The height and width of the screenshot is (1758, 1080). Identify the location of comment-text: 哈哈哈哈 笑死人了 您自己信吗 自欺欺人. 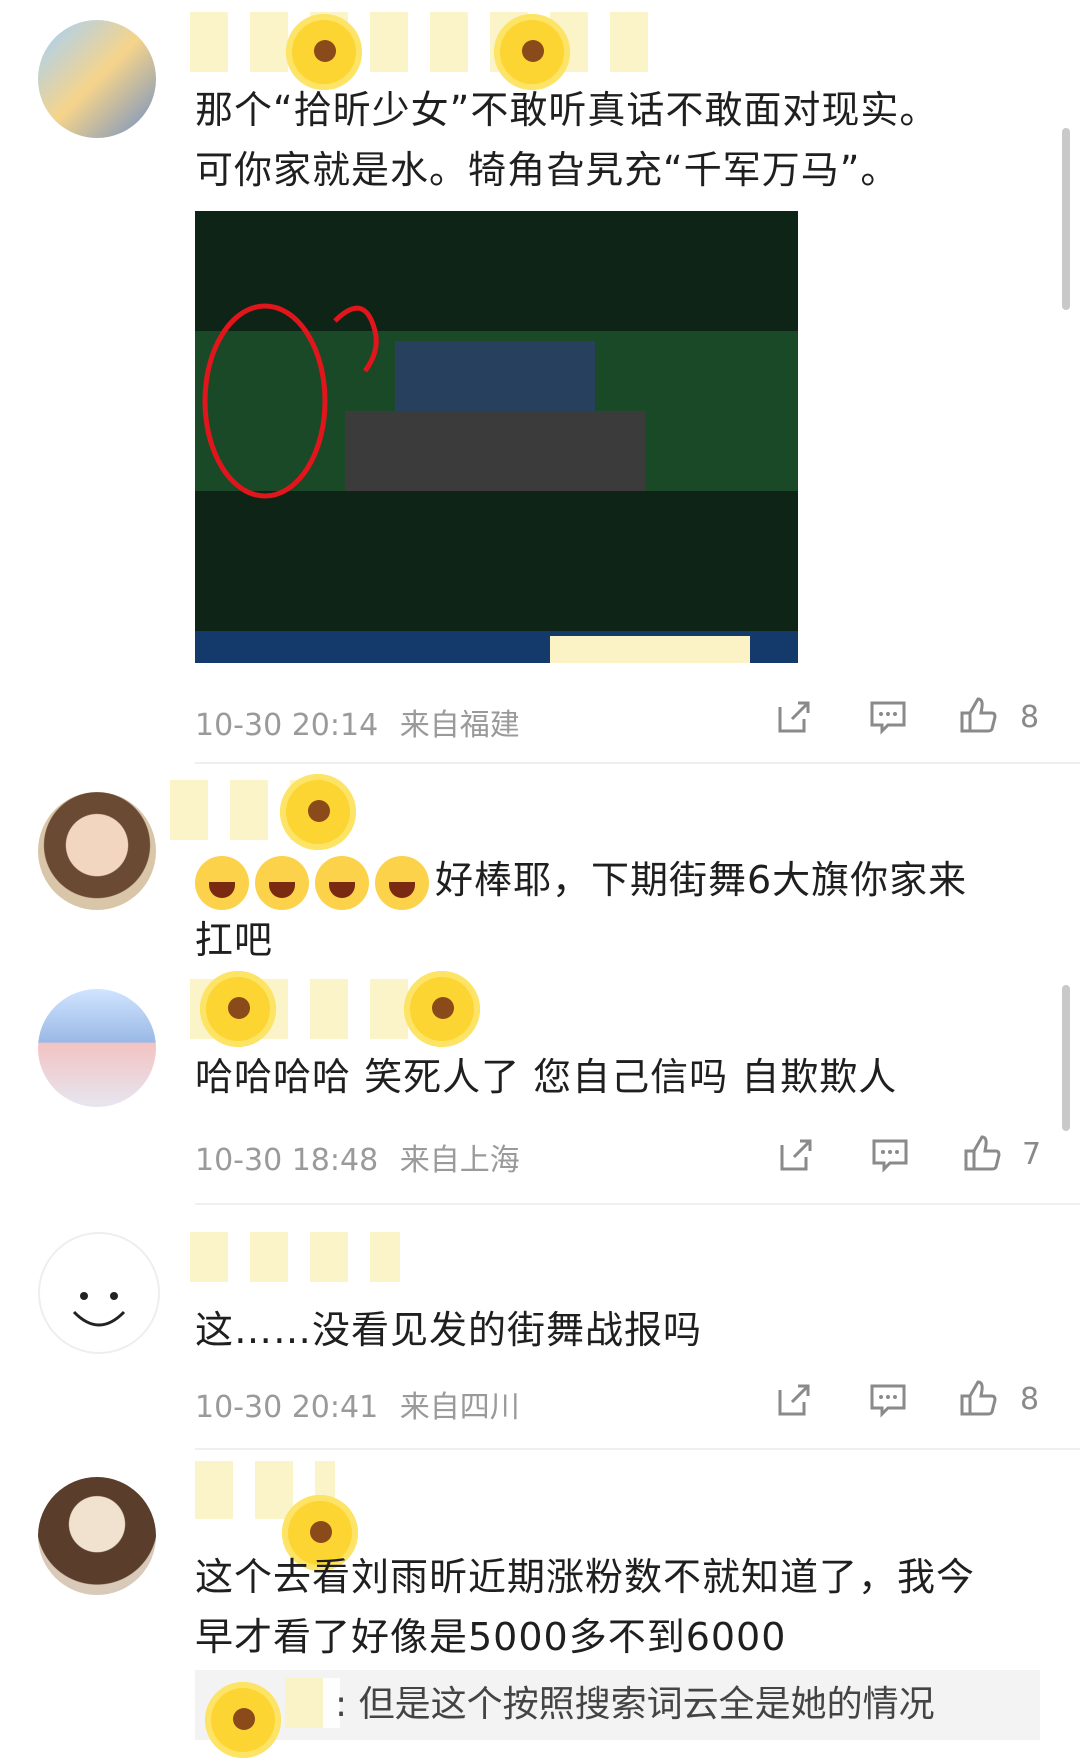
(546, 1077).